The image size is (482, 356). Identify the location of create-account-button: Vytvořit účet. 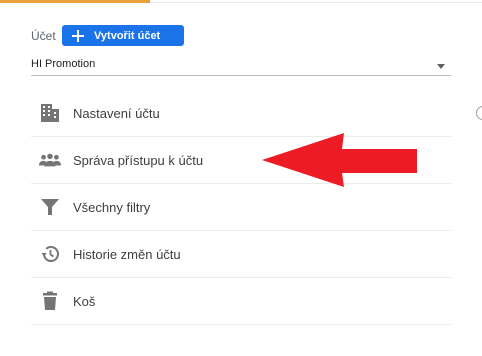
(123, 35).